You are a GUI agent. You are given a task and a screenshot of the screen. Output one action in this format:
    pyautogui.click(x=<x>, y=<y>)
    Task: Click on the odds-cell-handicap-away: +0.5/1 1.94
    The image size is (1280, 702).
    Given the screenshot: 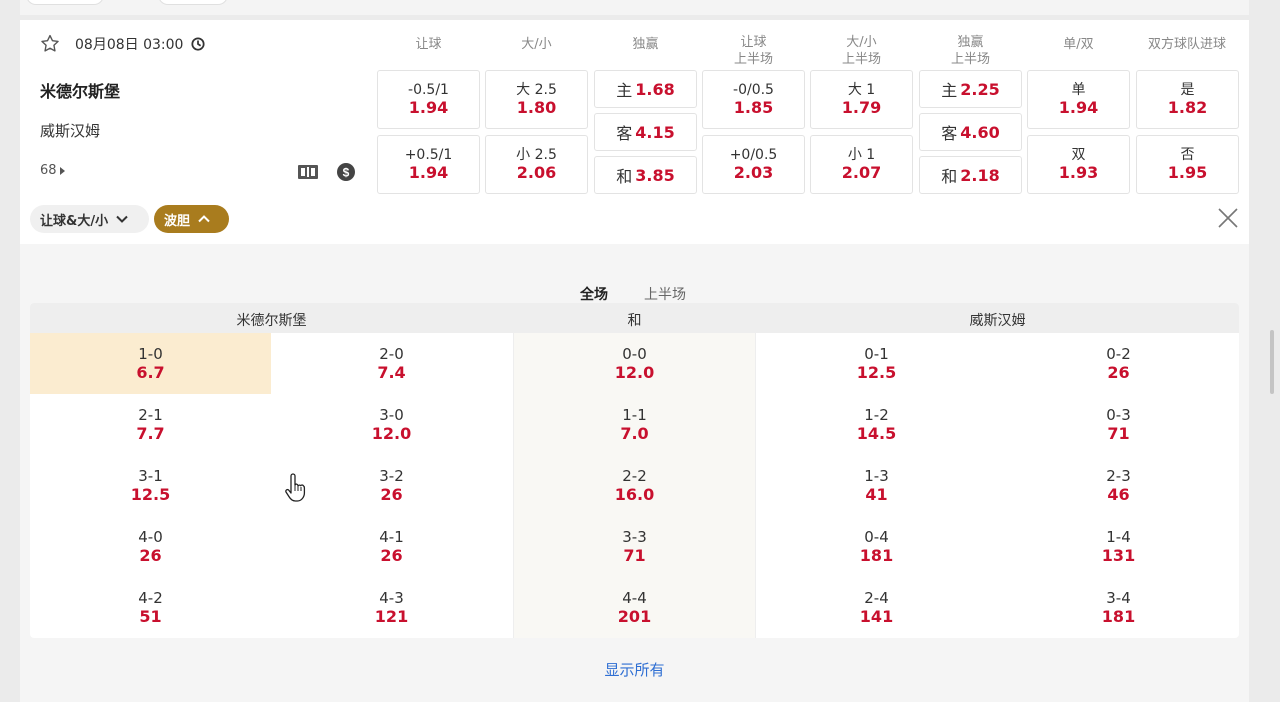 What is the action you would take?
    pyautogui.click(x=428, y=164)
    